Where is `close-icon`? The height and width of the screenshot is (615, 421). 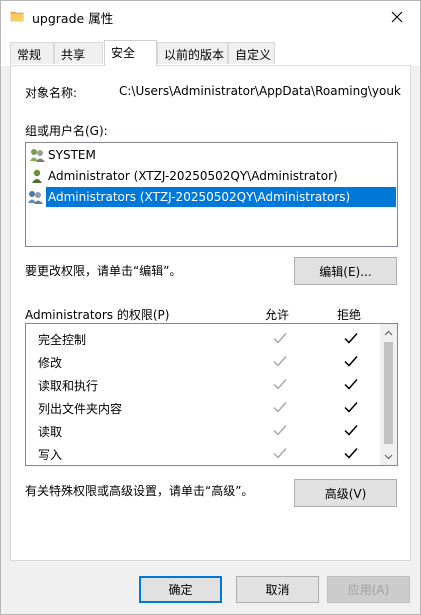 close-icon is located at coordinates (397, 16).